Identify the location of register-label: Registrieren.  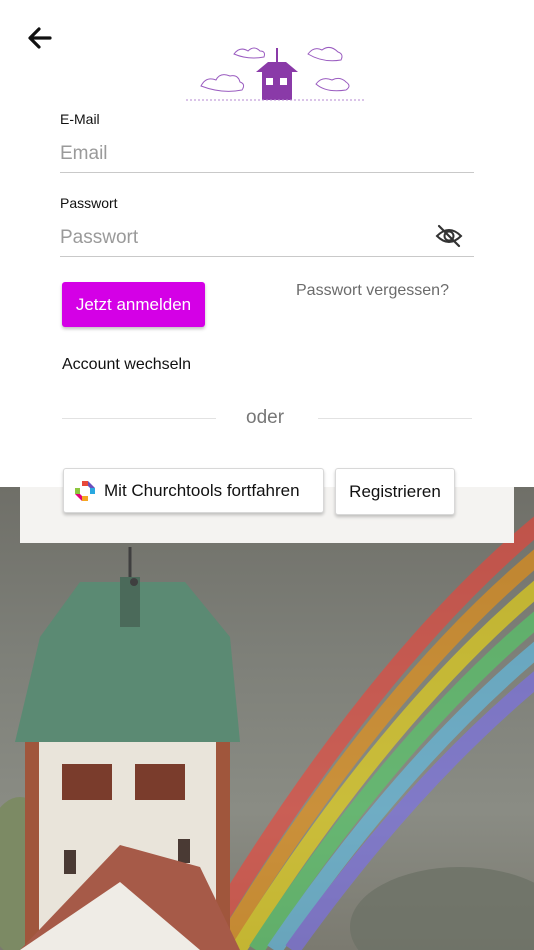
(395, 491).